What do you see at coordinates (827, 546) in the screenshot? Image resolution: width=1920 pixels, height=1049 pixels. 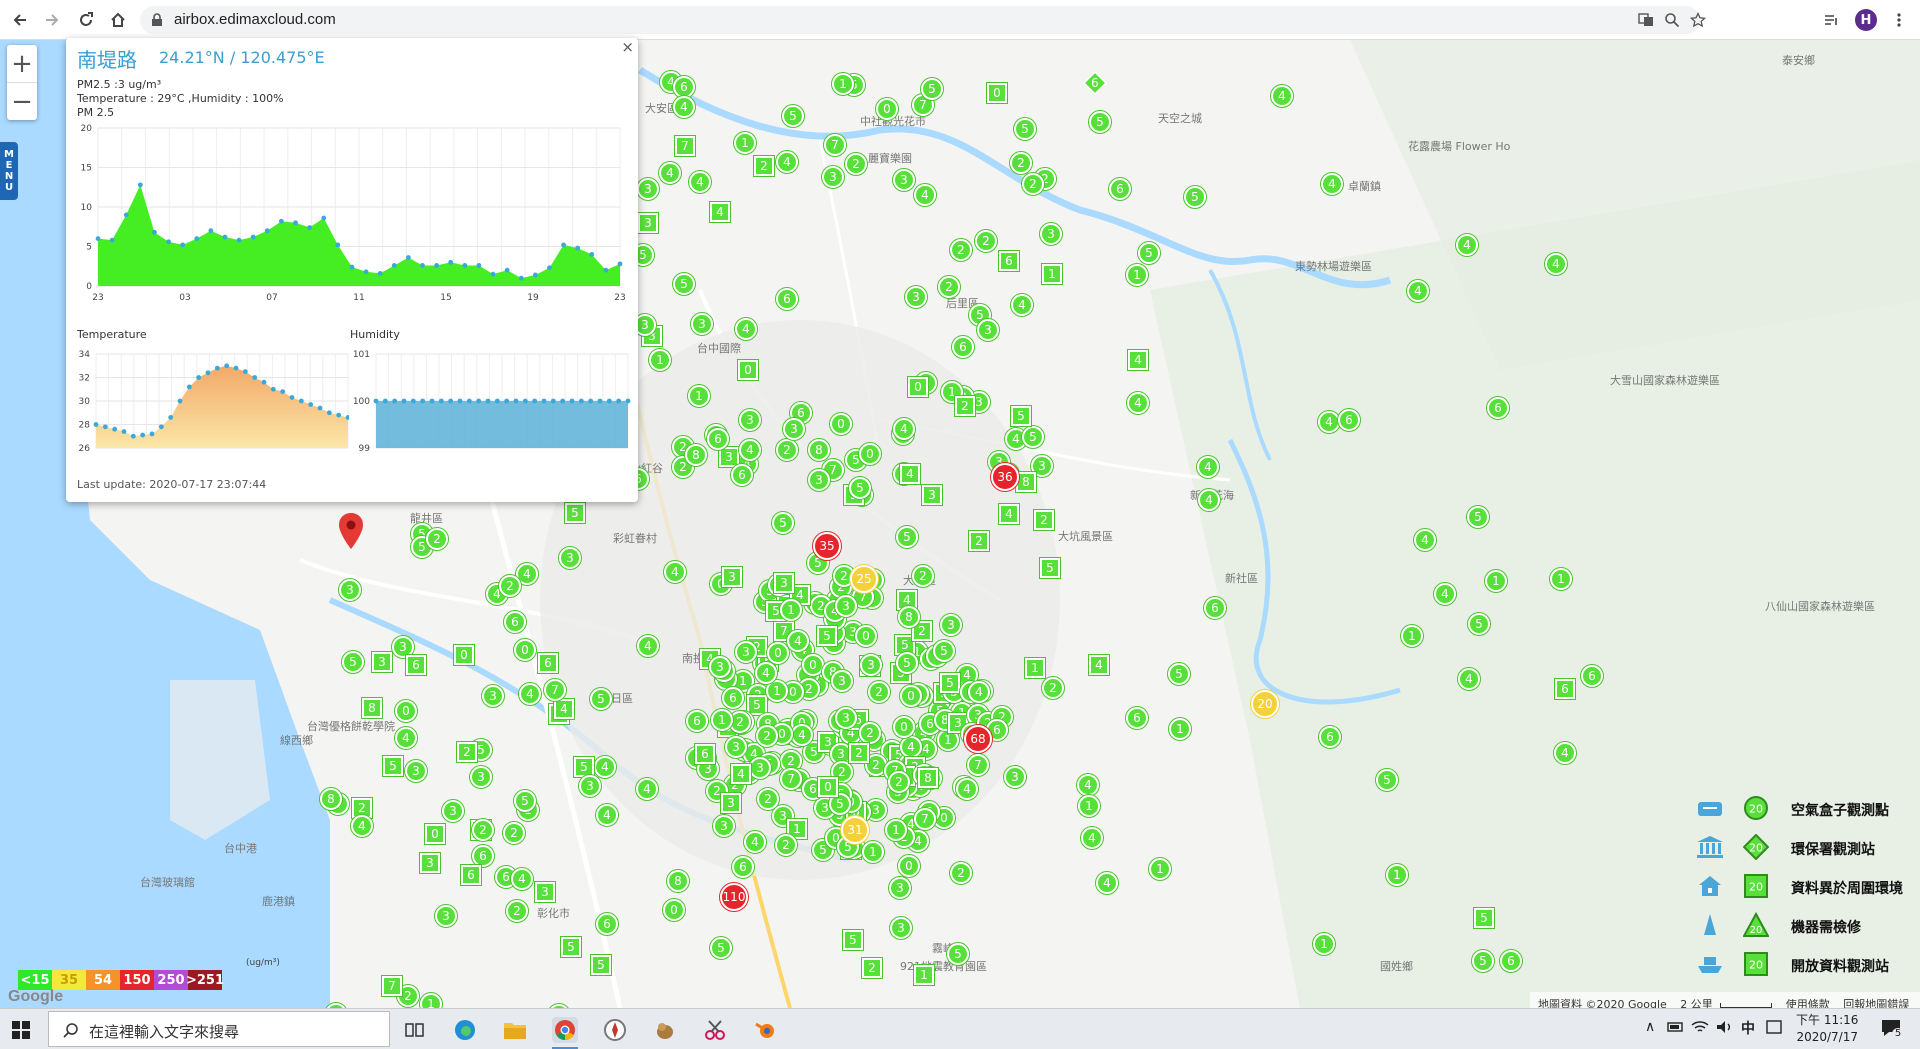 I see `airbox-marker-high: 35` at bounding box center [827, 546].